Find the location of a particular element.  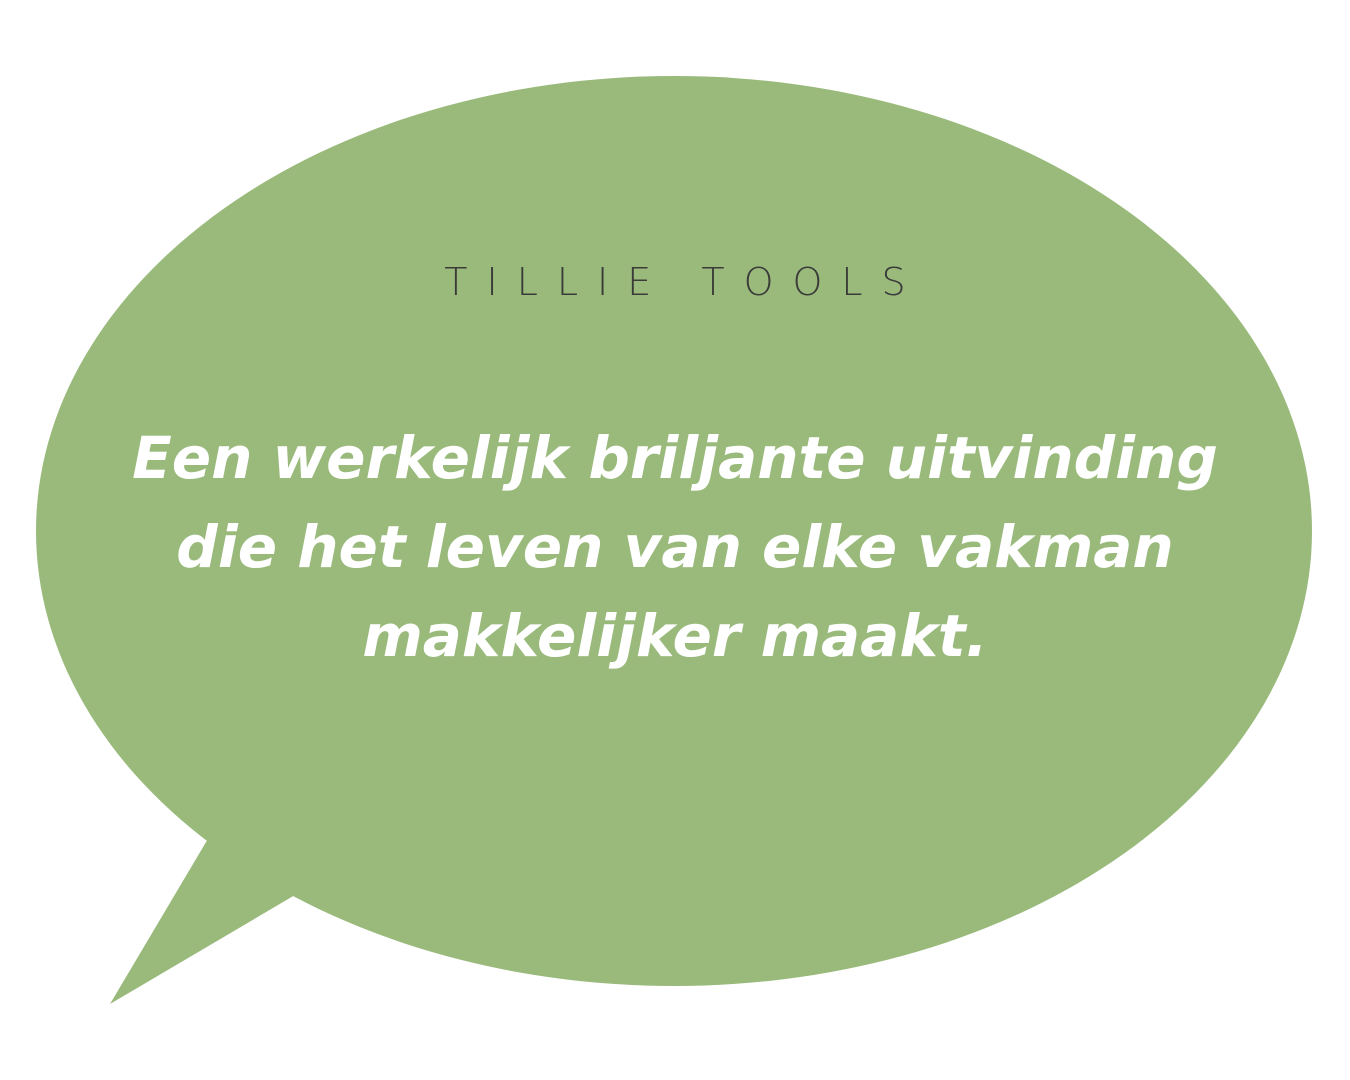

brand-logo: TILLIE TOOLS is located at coordinates (684, 282).